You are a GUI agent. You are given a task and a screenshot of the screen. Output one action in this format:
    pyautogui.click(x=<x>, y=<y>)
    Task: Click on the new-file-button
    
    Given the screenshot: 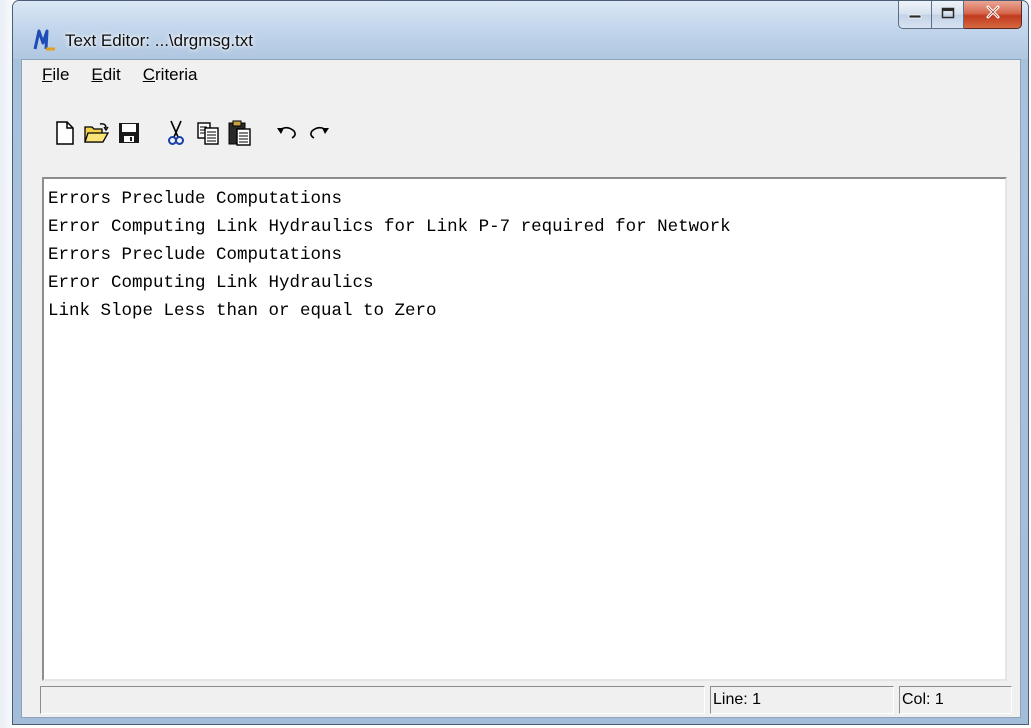 What is the action you would take?
    pyautogui.click(x=65, y=135)
    